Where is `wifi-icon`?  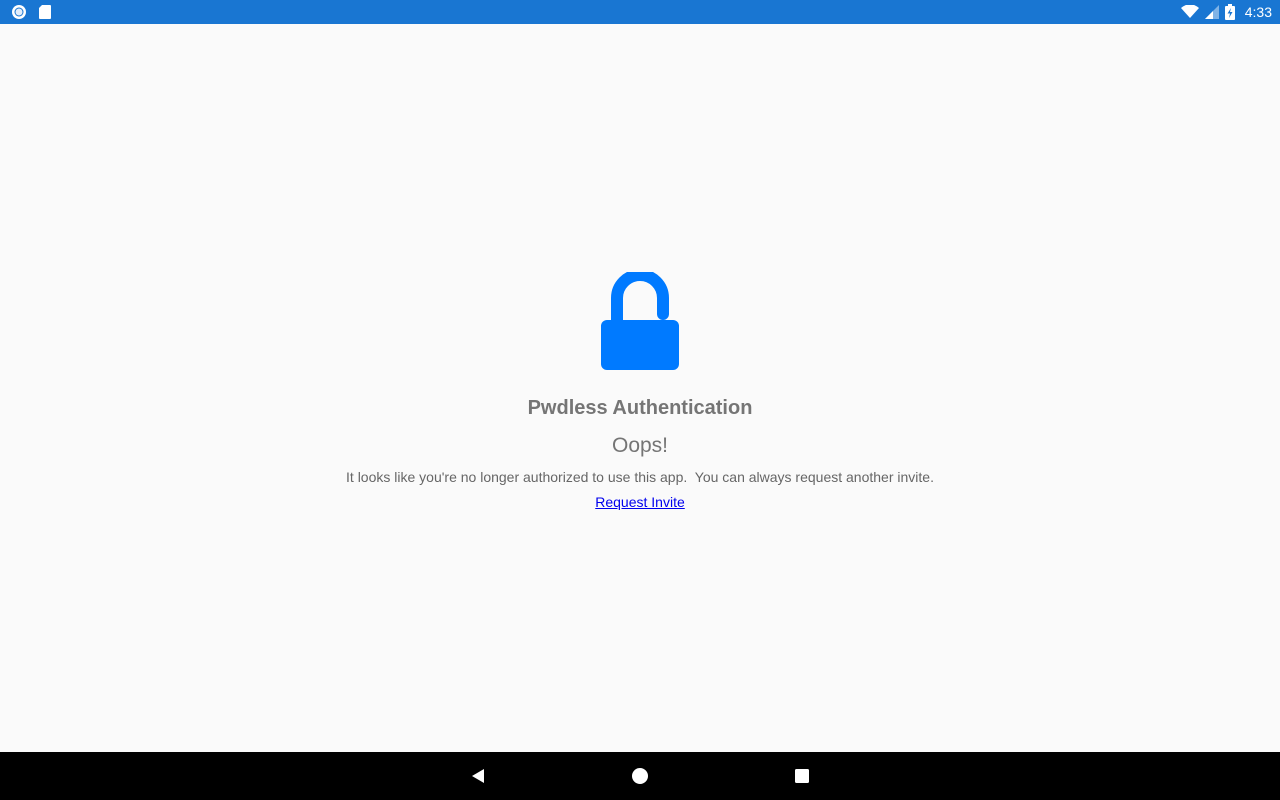 wifi-icon is located at coordinates (1189, 12).